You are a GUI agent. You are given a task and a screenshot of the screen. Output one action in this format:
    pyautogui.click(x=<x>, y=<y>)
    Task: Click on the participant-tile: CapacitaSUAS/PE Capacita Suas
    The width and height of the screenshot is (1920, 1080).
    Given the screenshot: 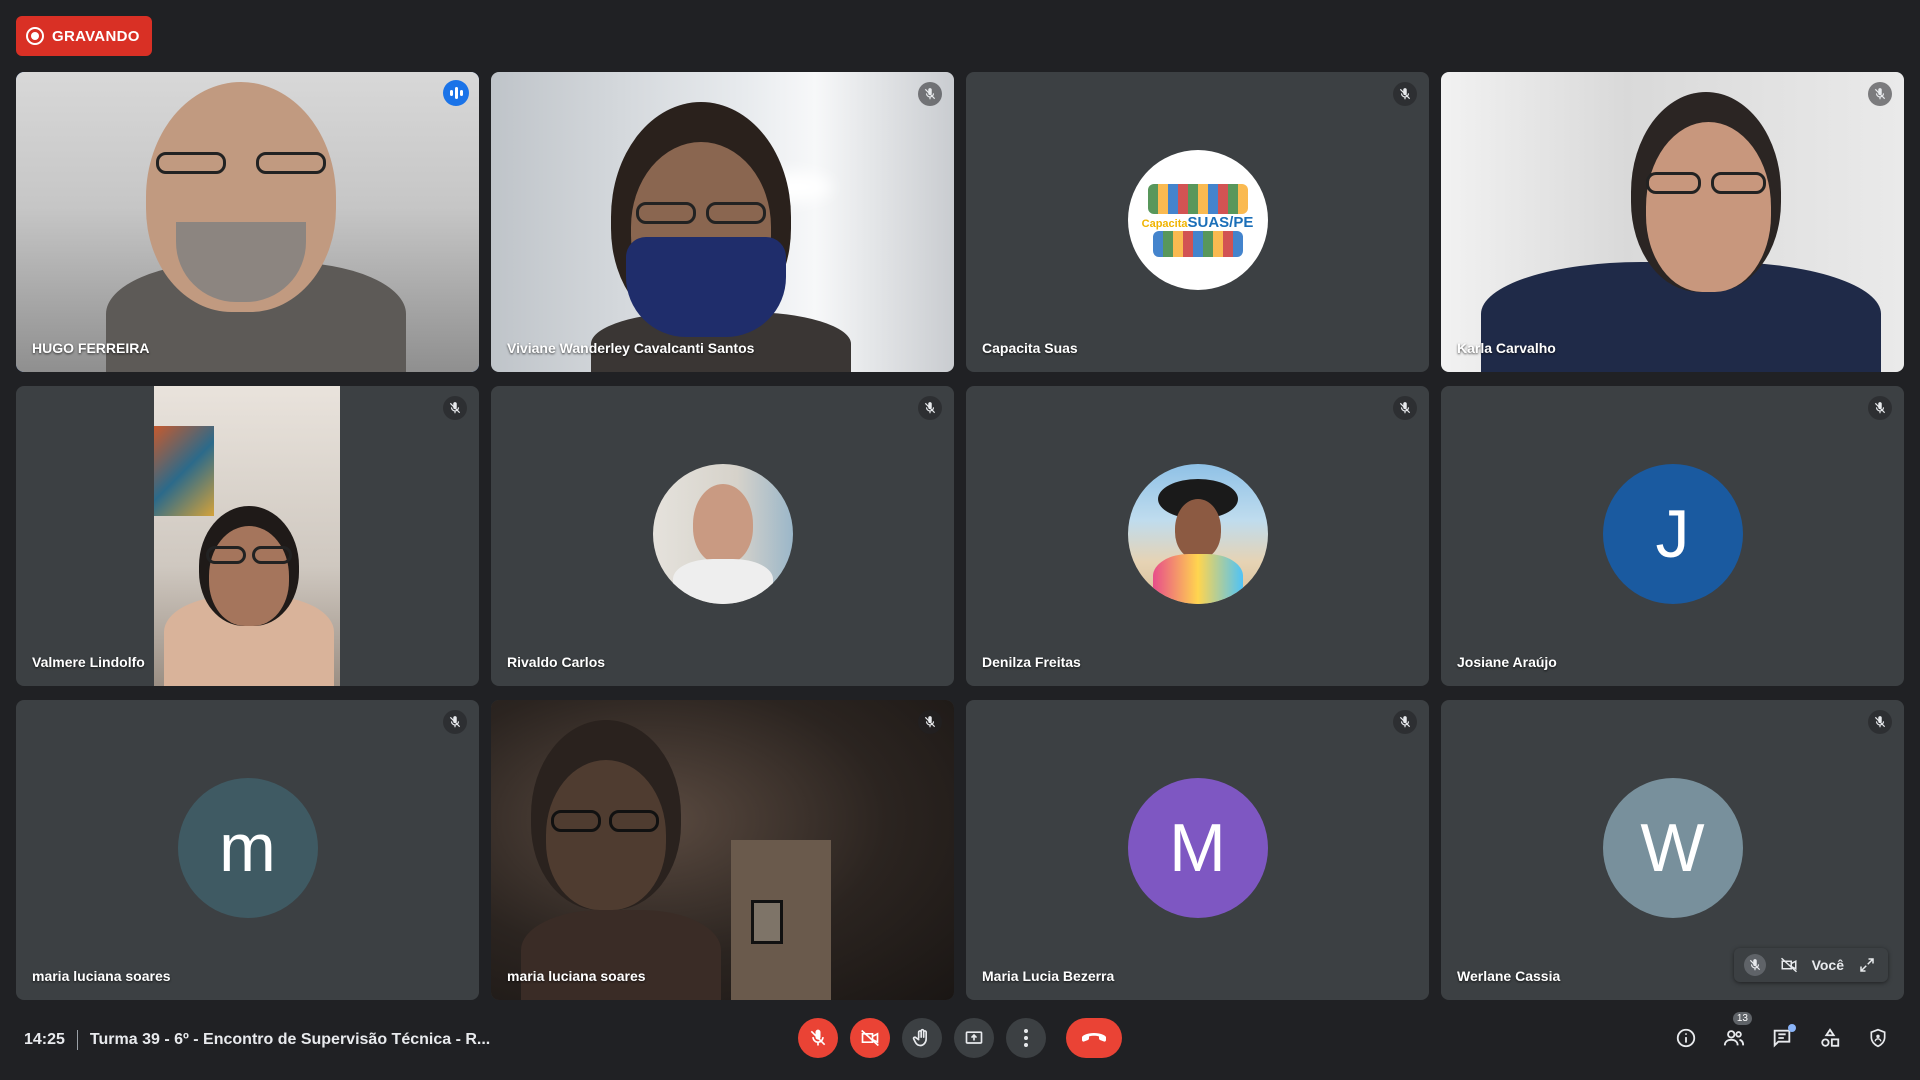 What is the action you would take?
    pyautogui.click(x=1197, y=222)
    